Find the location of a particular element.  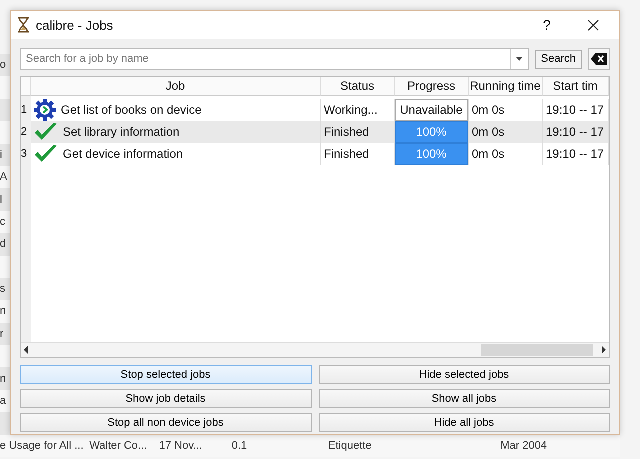

column-header: Start tim is located at coordinates (576, 86).